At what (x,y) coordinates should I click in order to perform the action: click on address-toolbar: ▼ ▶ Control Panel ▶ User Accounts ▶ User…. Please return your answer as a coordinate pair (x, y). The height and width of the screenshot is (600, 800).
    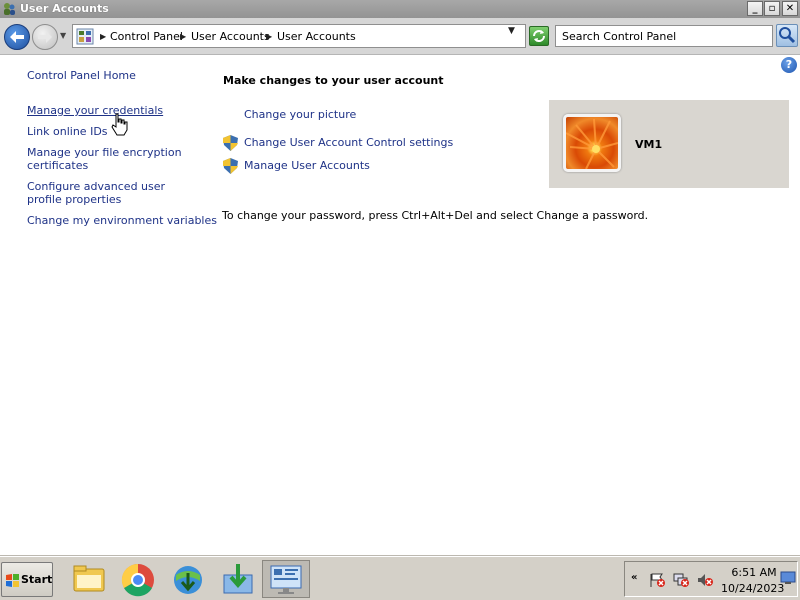
    Looking at the image, I should click on (400, 36).